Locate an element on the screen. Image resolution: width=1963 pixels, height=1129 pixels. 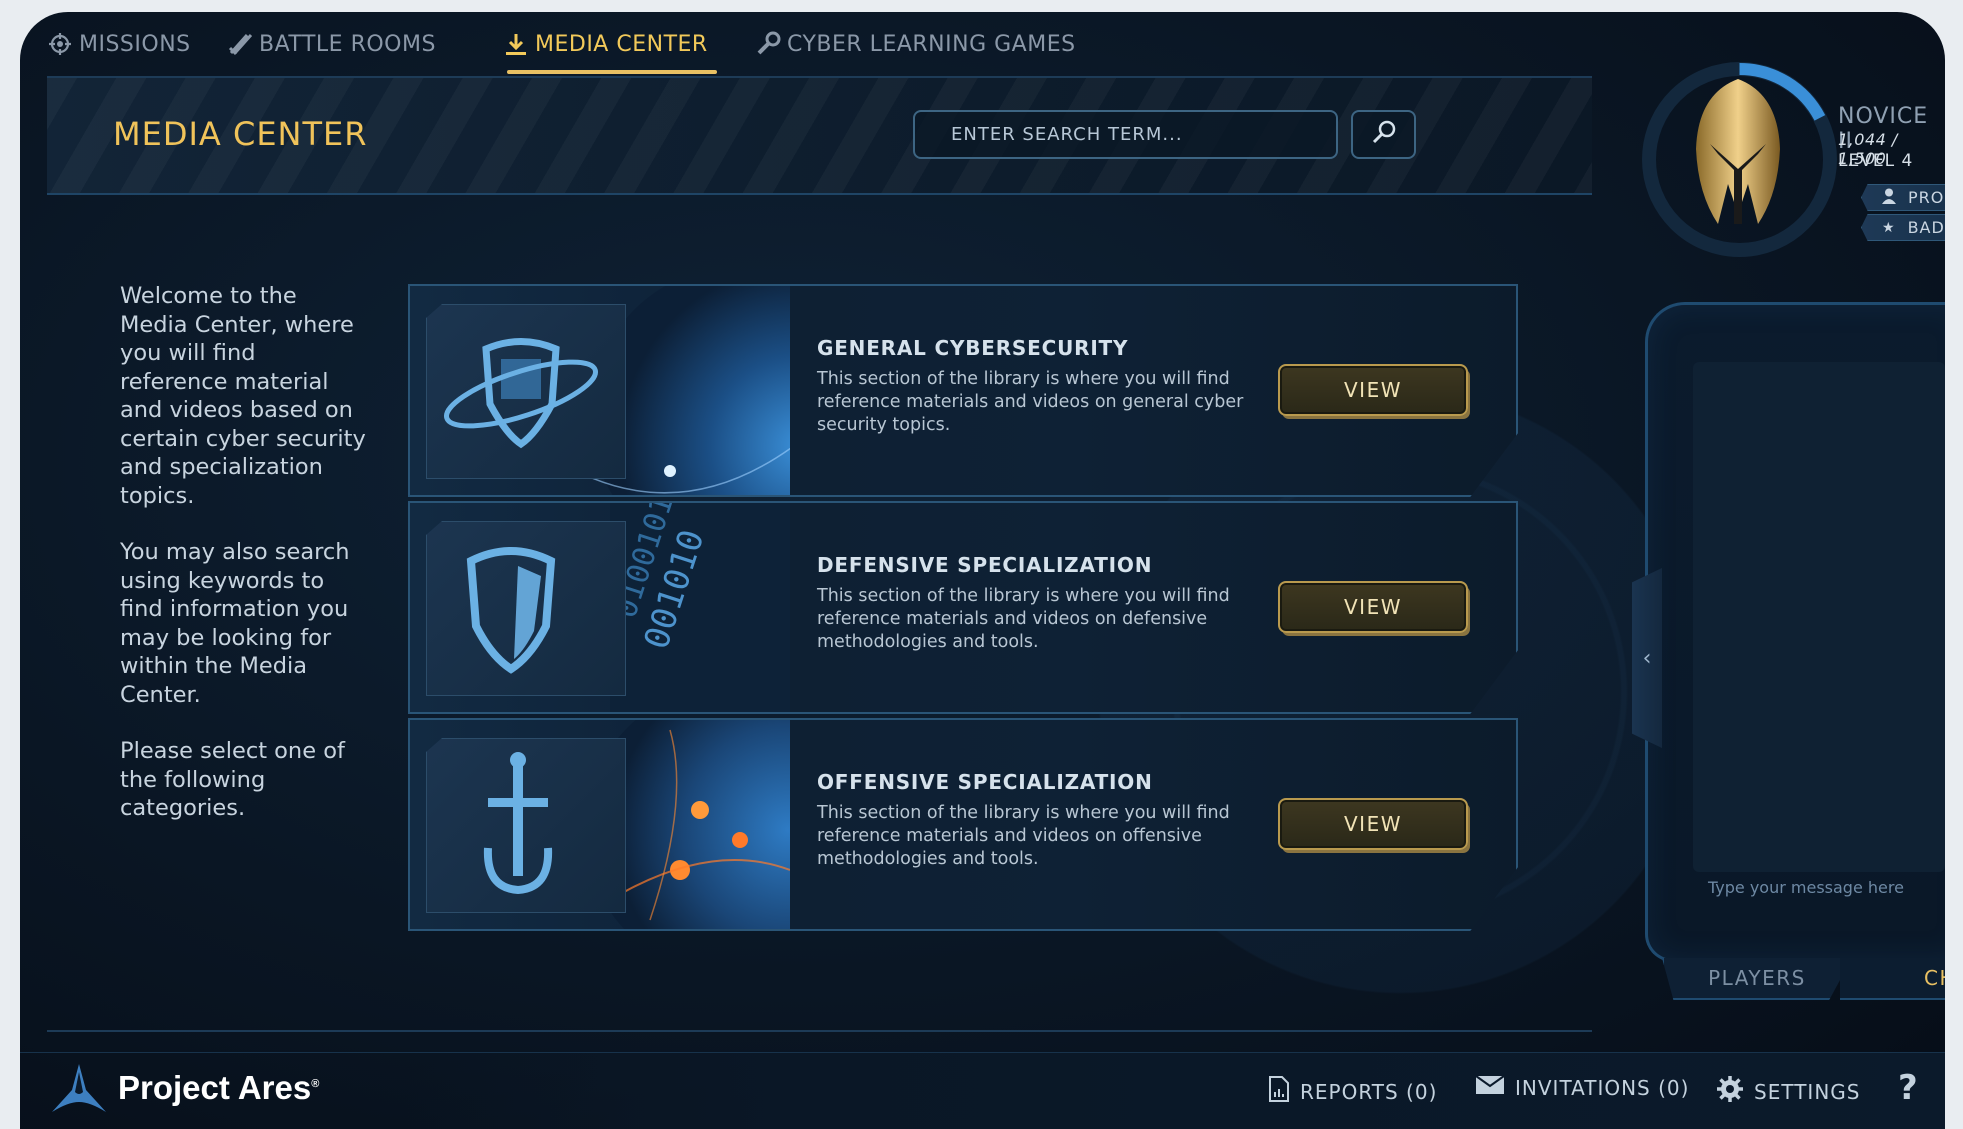
settings-link: SETTINGS is located at coordinates (1788, 1091).